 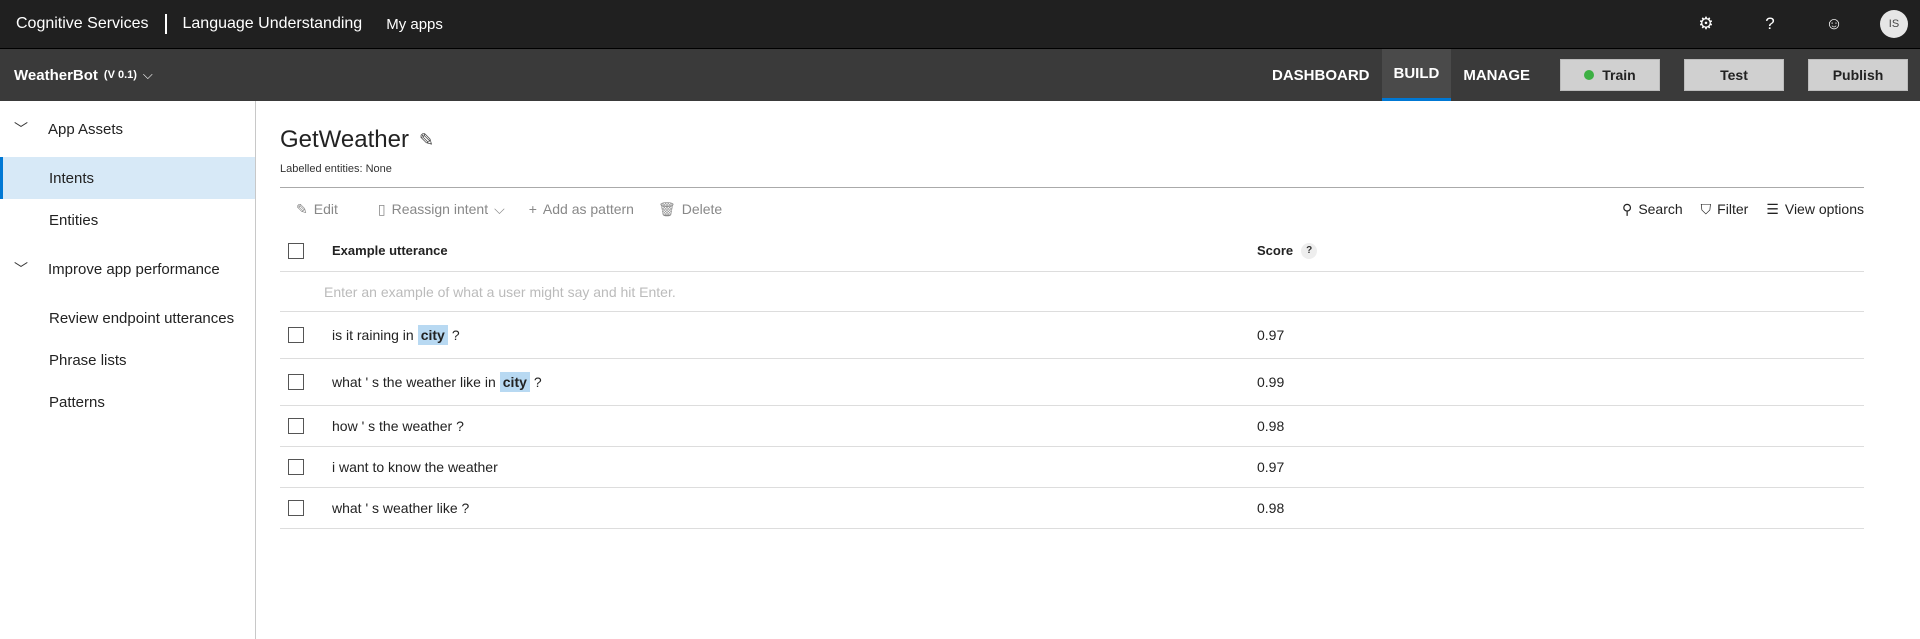 I want to click on search-button: ⚲ Search, so click(x=1652, y=209).